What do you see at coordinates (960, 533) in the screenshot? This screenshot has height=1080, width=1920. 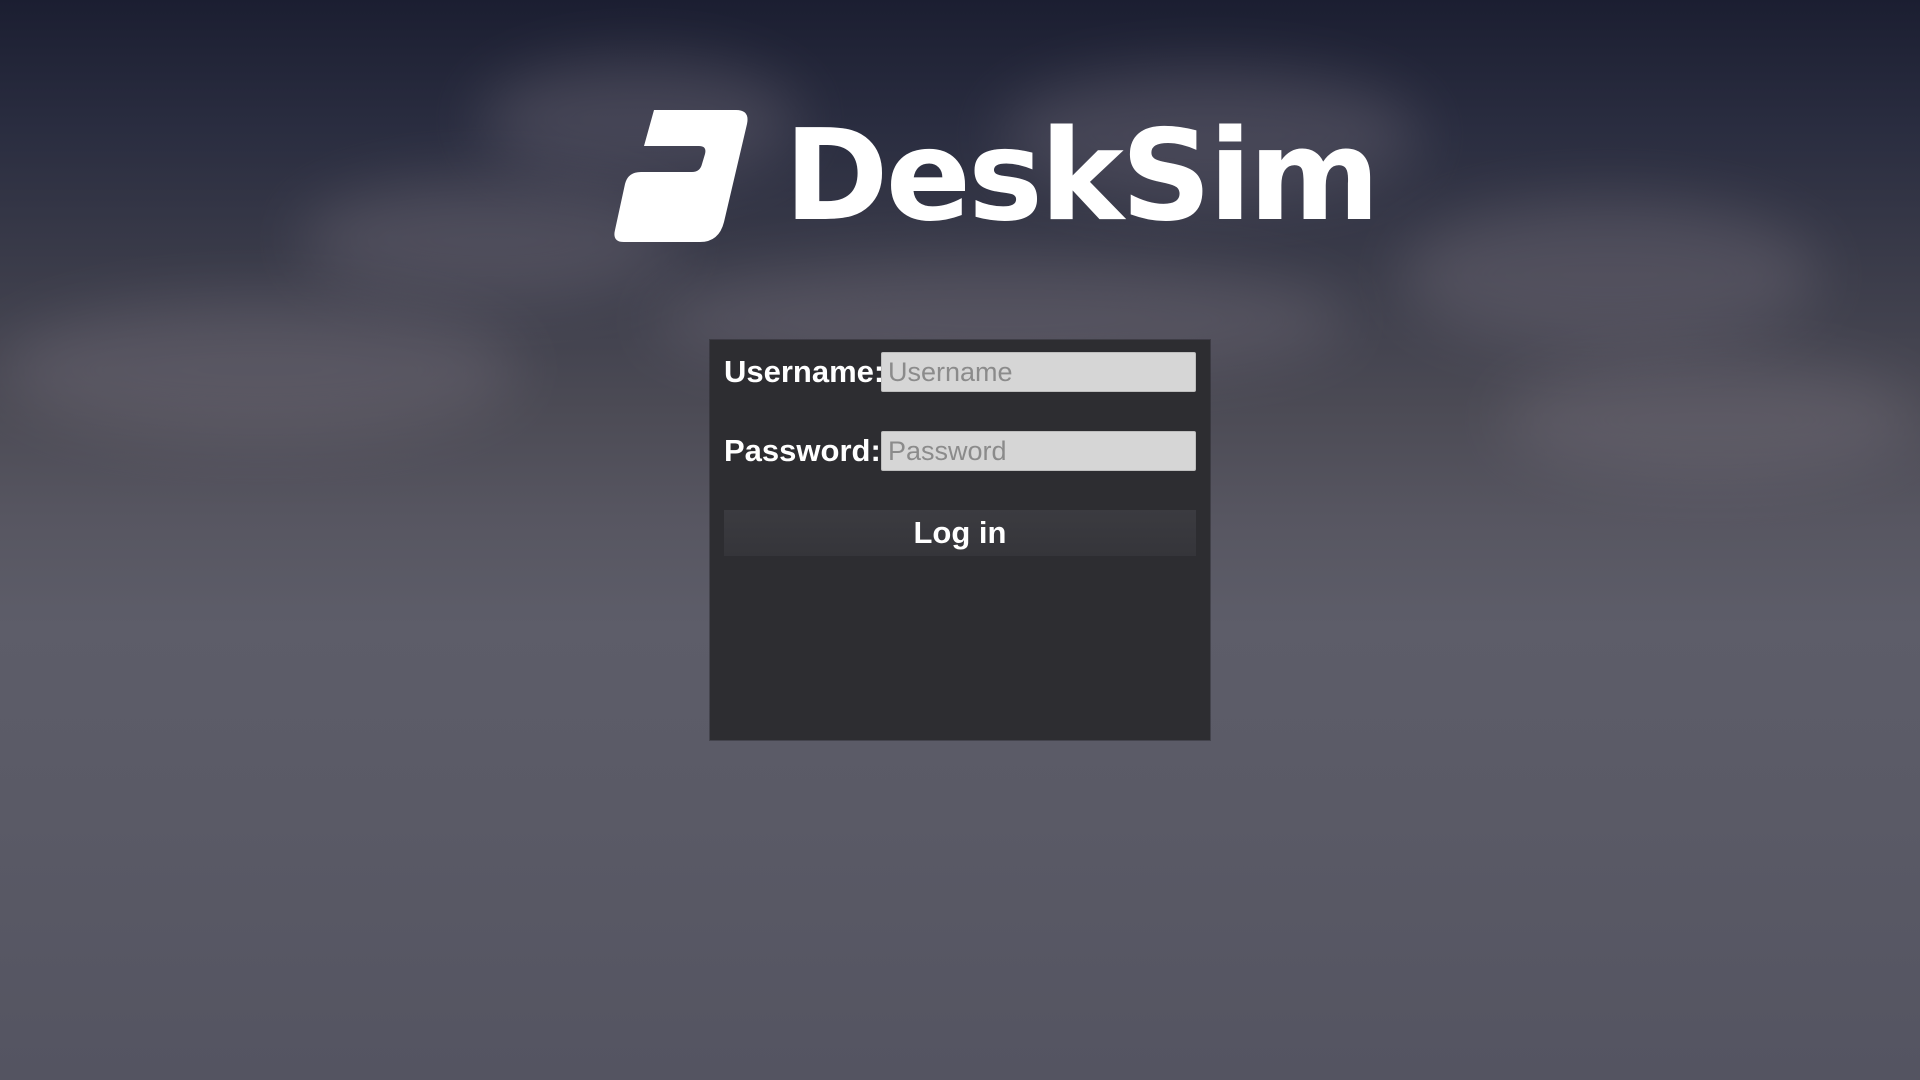 I see `login-button: Log in` at bounding box center [960, 533].